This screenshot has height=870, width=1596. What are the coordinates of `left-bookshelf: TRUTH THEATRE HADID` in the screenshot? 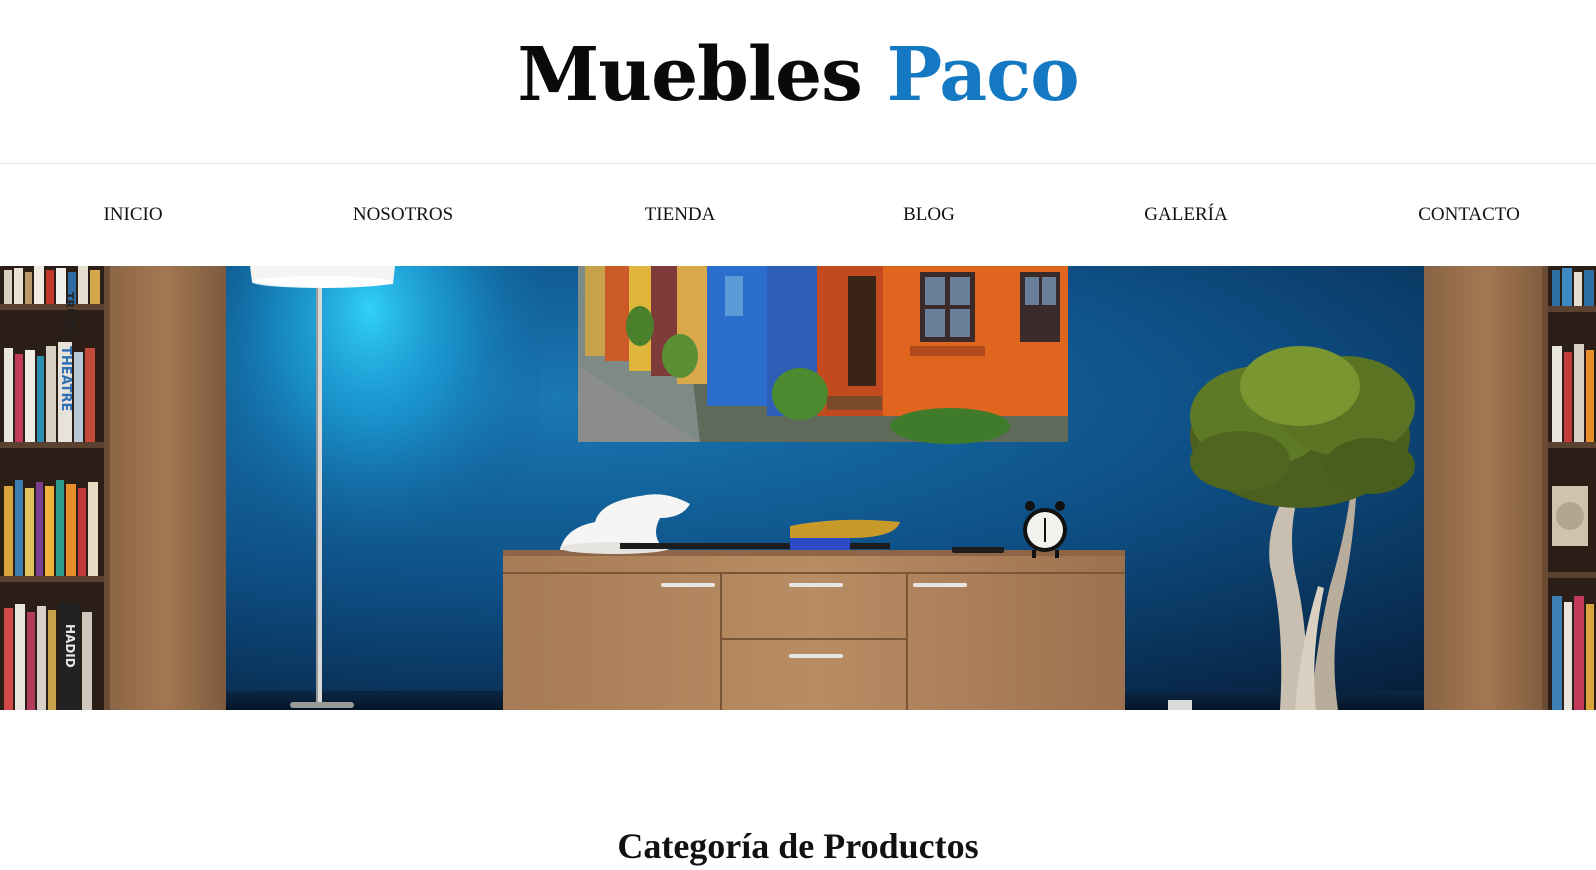 It's located at (52, 488).